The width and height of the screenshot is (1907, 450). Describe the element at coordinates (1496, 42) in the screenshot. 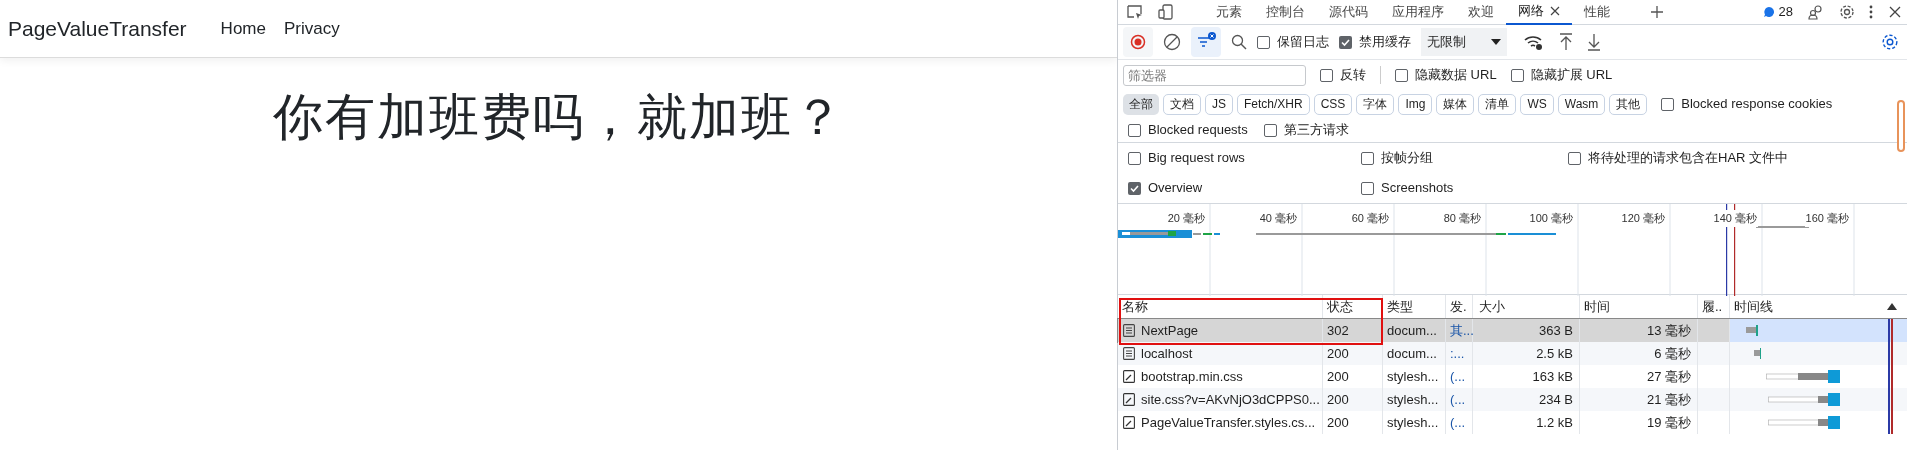

I see `caret-icon` at that location.